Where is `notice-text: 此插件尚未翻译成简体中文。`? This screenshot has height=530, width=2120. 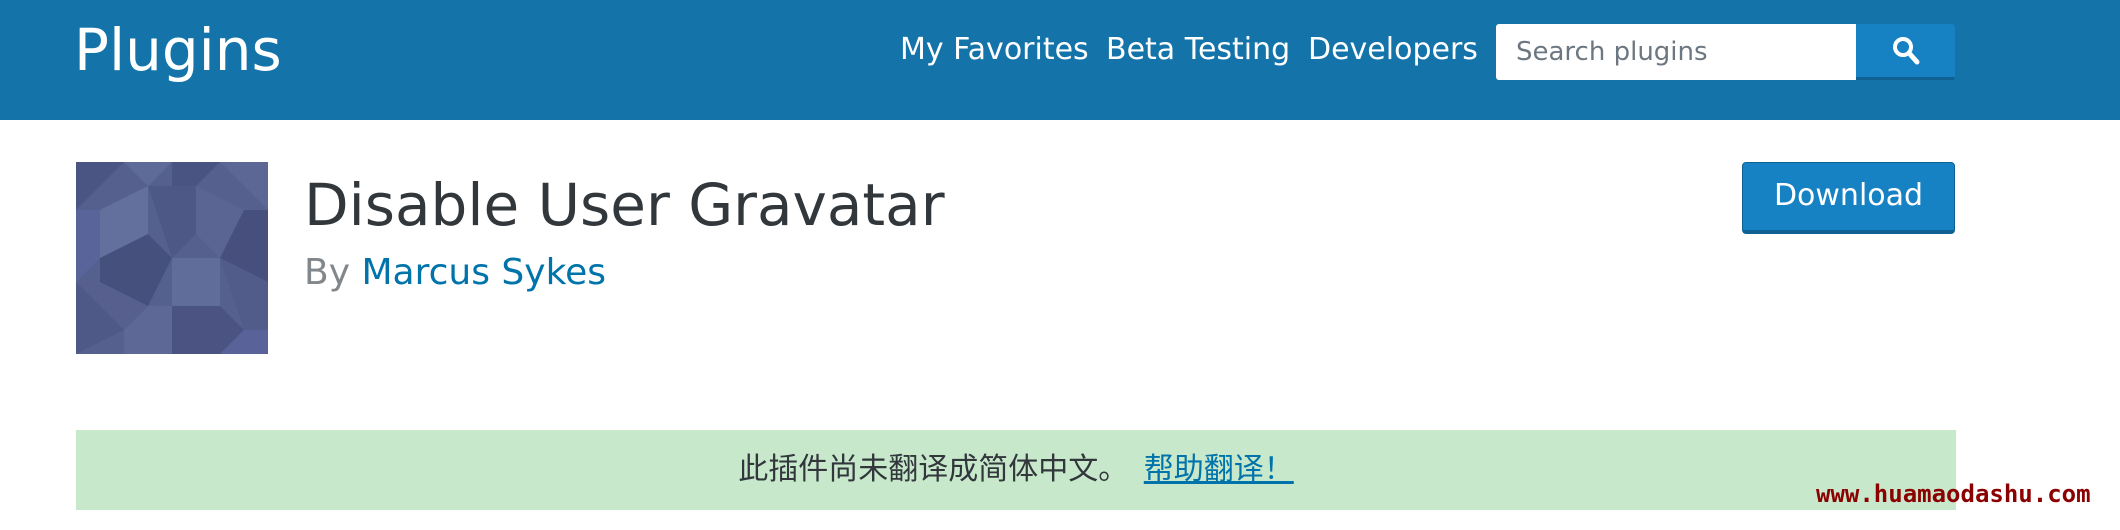
notice-text: 此插件尚未翻译成简体中文。 is located at coordinates (933, 469).